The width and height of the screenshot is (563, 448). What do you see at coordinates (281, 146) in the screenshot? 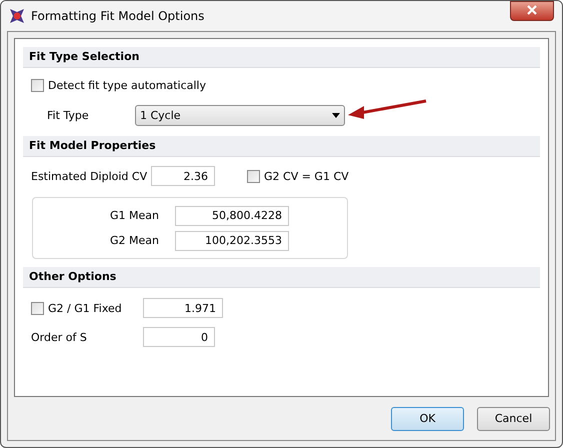
I see `section-heading: Fit Model Properties` at bounding box center [281, 146].